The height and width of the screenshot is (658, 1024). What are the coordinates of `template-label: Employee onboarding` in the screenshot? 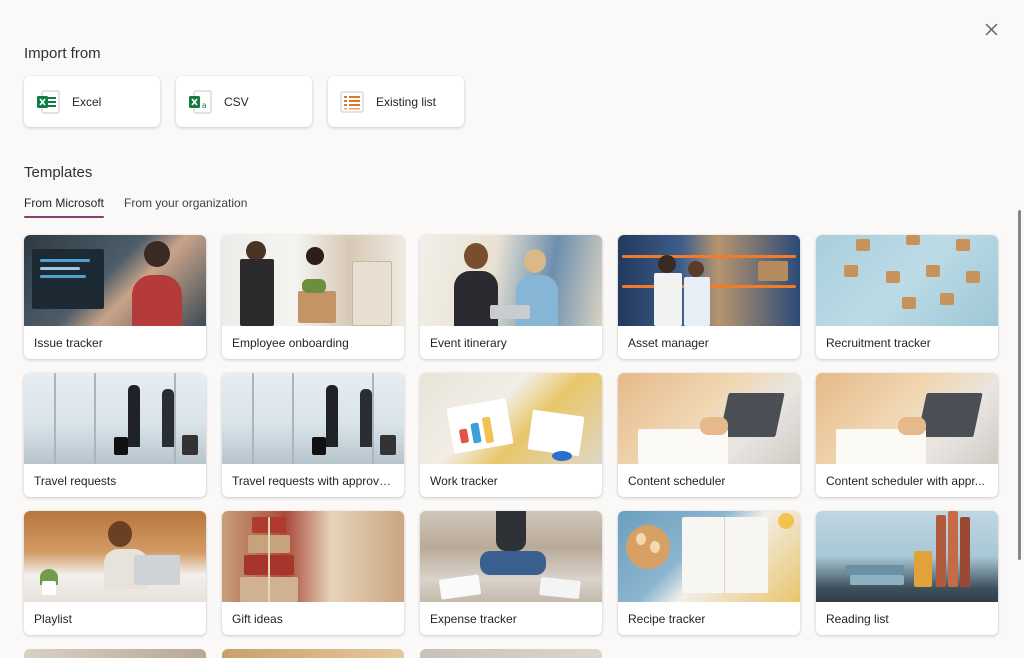 It's located at (290, 342).